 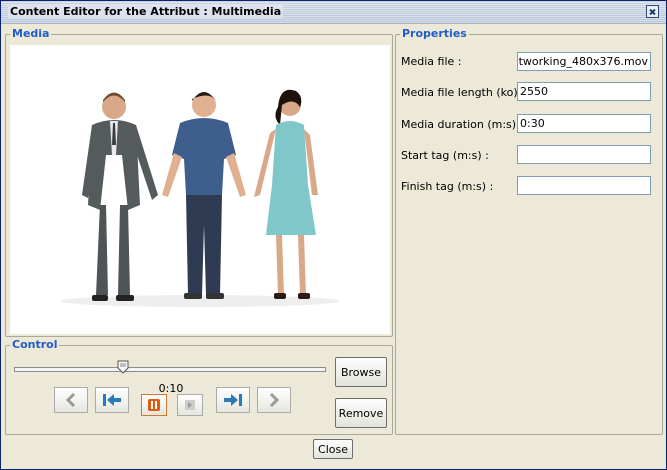 What do you see at coordinates (462, 124) in the screenshot?
I see `media-duration-label: Media duration (m:s) :` at bounding box center [462, 124].